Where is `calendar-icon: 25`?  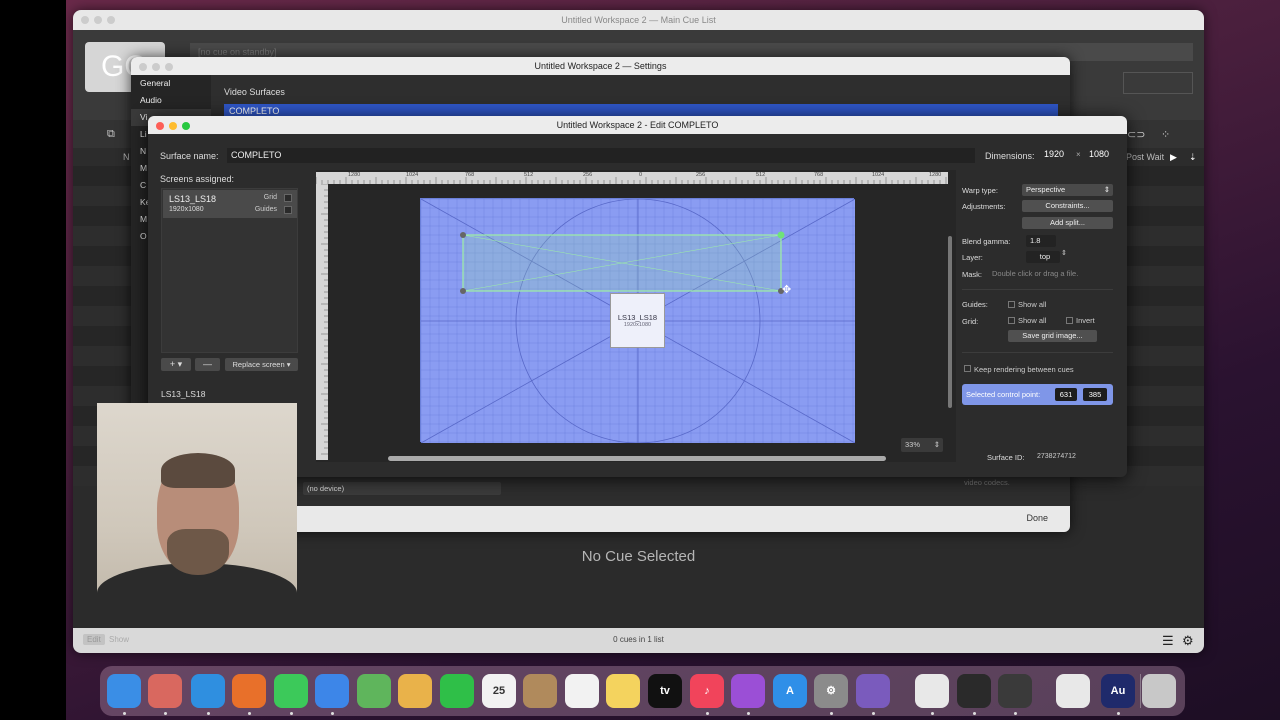 calendar-icon: 25 is located at coordinates (499, 691).